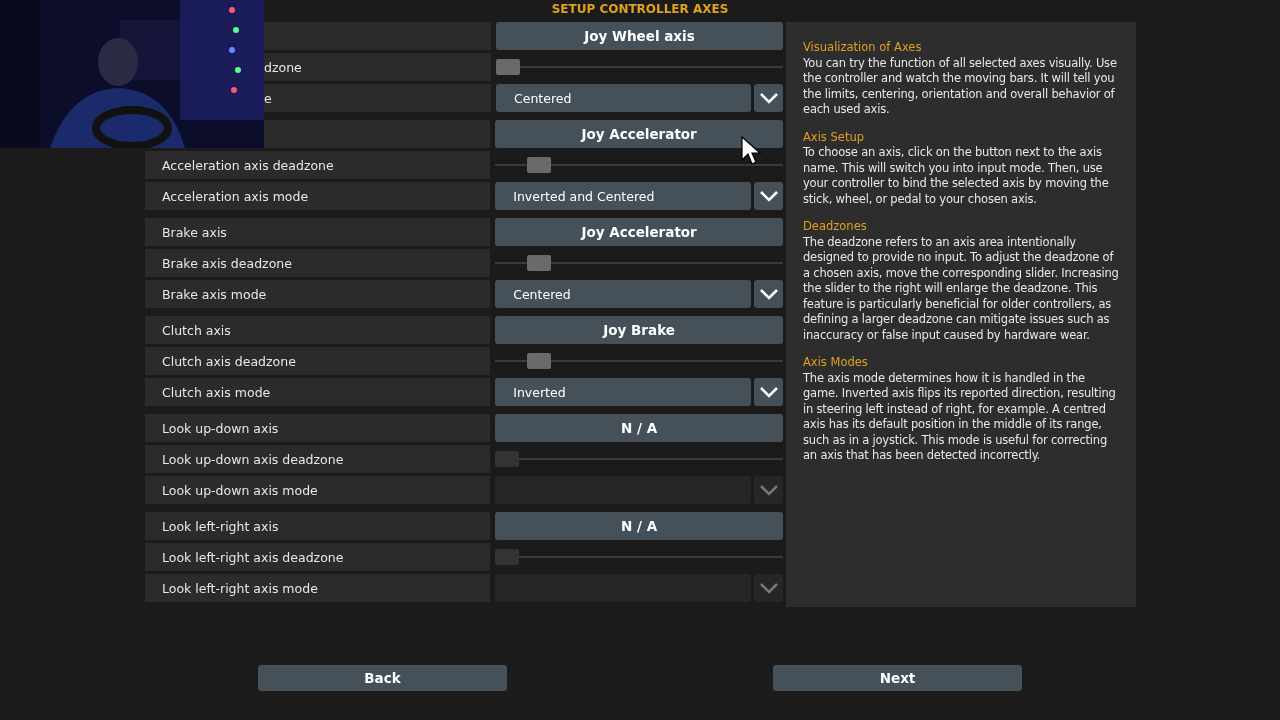 This screenshot has width=1280, height=720. Describe the element at coordinates (248, 165) in the screenshot. I see `setting-label-text: Acceleration axis deadzone` at that location.